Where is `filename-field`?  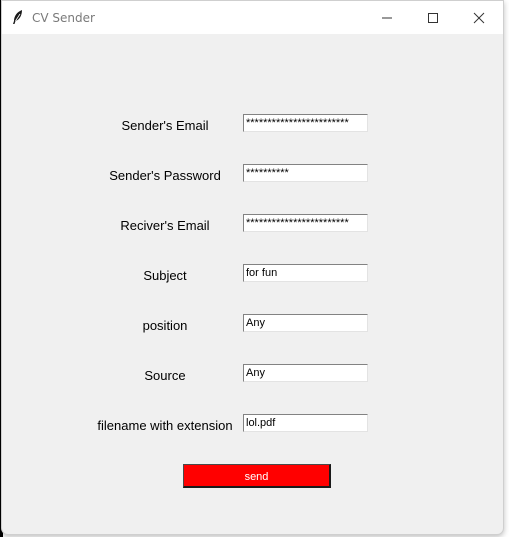 filename-field is located at coordinates (305, 423).